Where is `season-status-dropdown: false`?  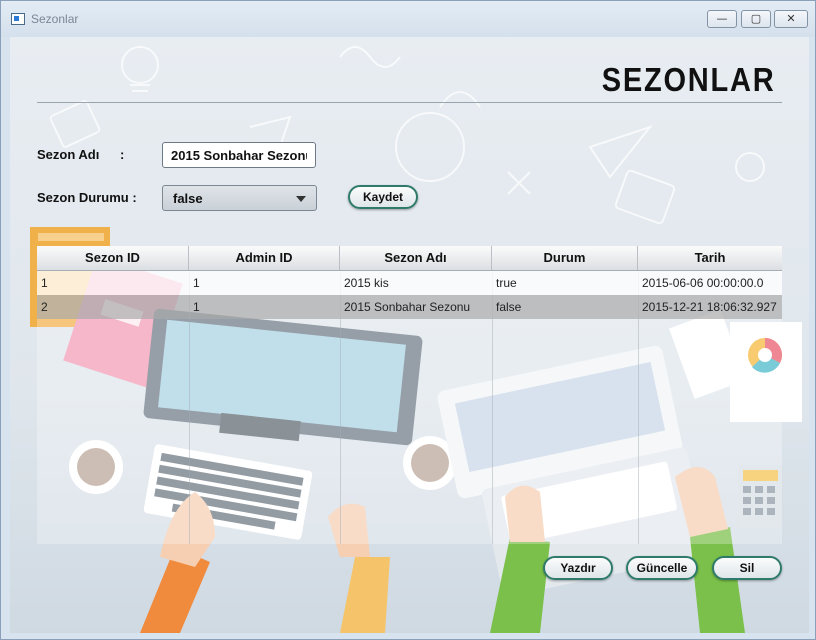 season-status-dropdown: false is located at coordinates (239, 198).